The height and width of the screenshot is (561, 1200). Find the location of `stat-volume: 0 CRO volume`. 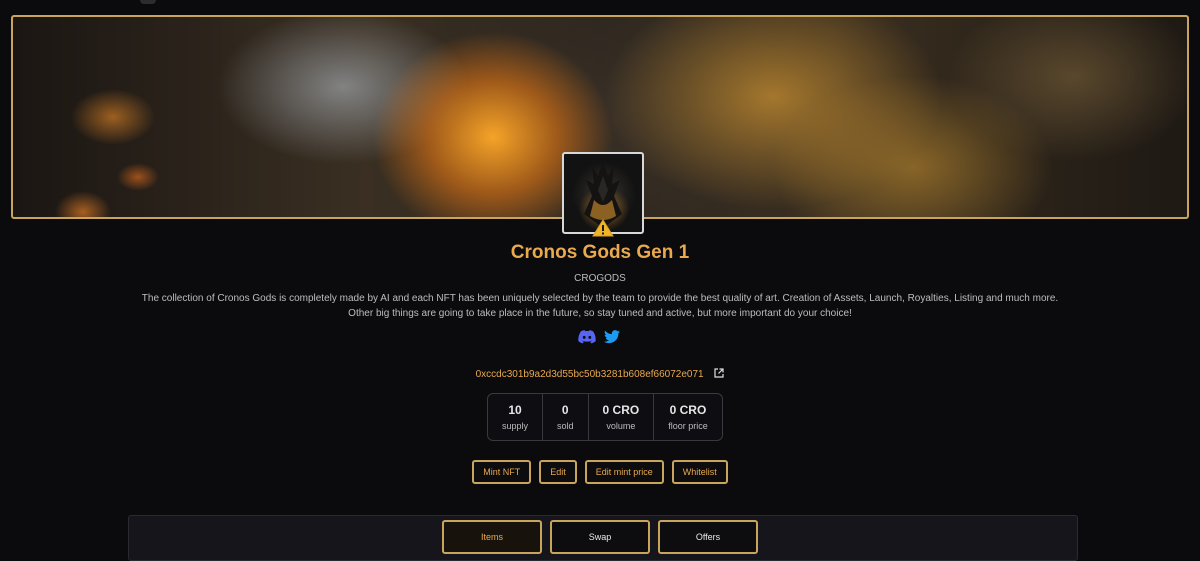

stat-volume: 0 CRO volume is located at coordinates (622, 417).